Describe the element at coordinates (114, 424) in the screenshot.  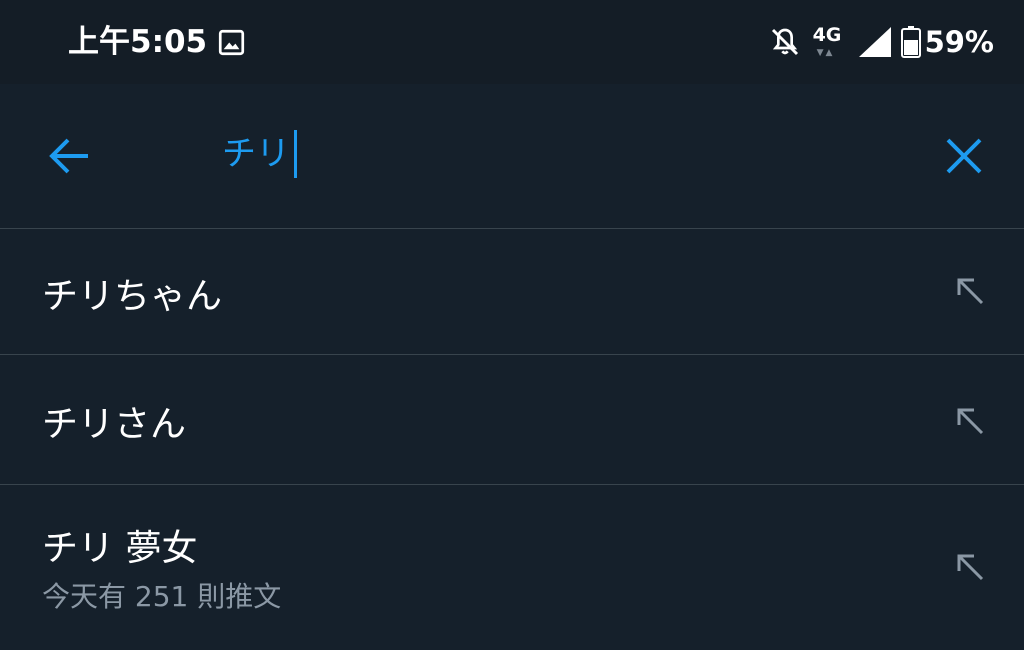
I see `suggestion-label: チリさん` at that location.